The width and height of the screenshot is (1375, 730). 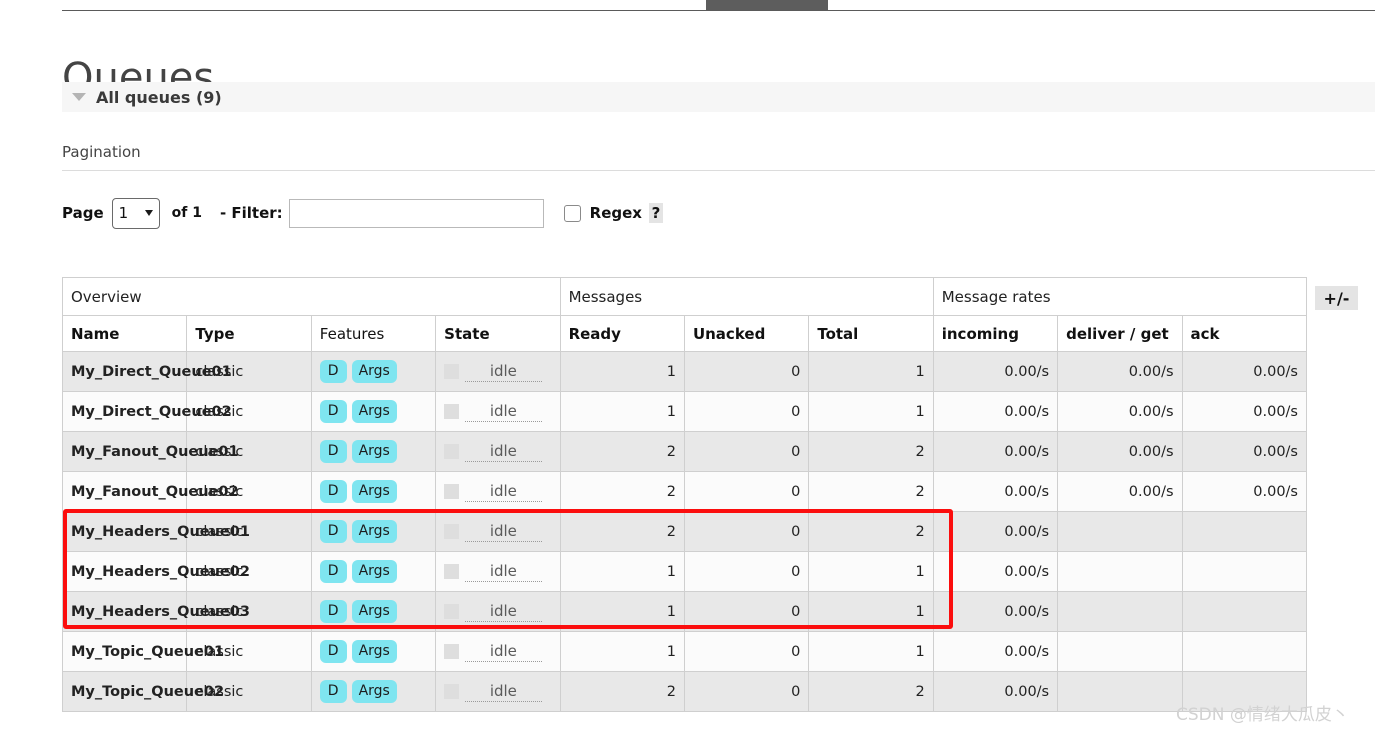 What do you see at coordinates (1120, 333) in the screenshot?
I see `column-header-deliver-get: deliver / get` at bounding box center [1120, 333].